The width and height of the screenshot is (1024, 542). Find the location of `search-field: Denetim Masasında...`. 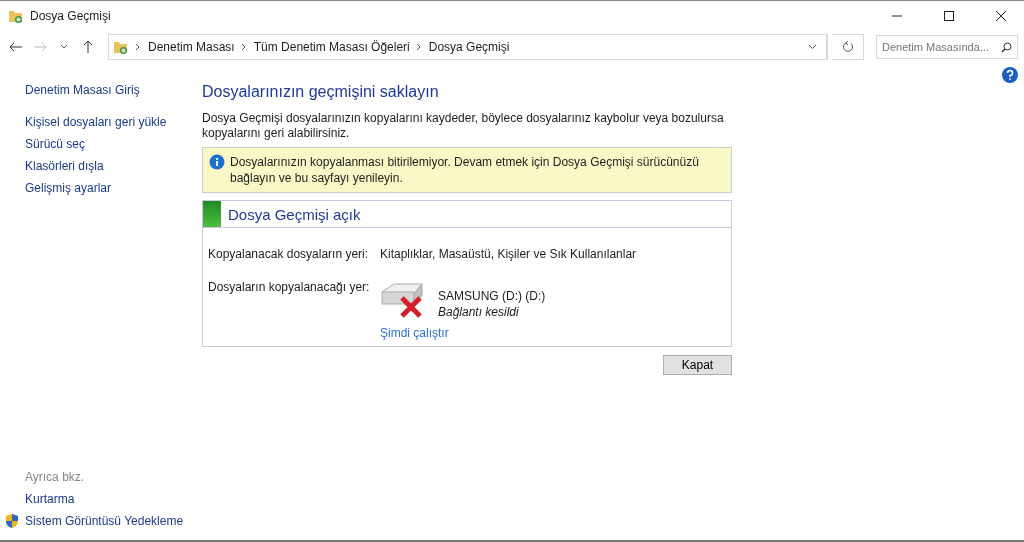

search-field: Denetim Masasında... is located at coordinates (947, 46).